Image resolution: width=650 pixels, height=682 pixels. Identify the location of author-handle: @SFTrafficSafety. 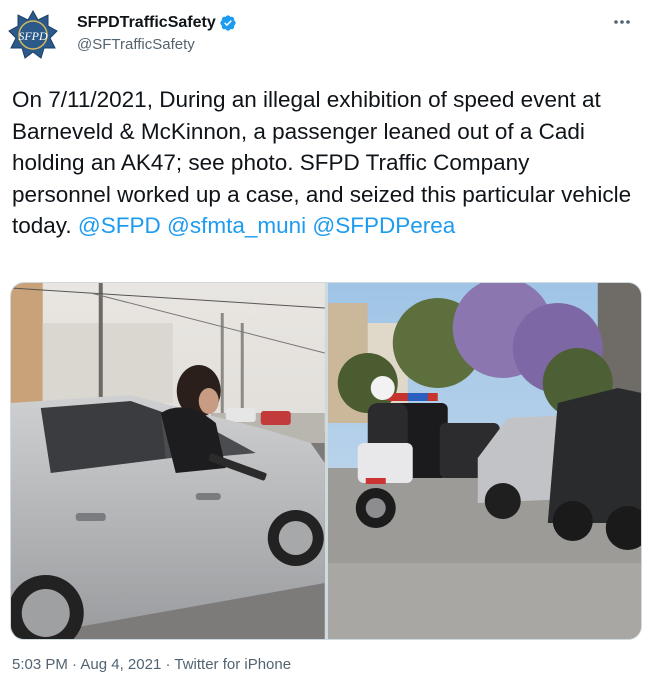
(157, 44).